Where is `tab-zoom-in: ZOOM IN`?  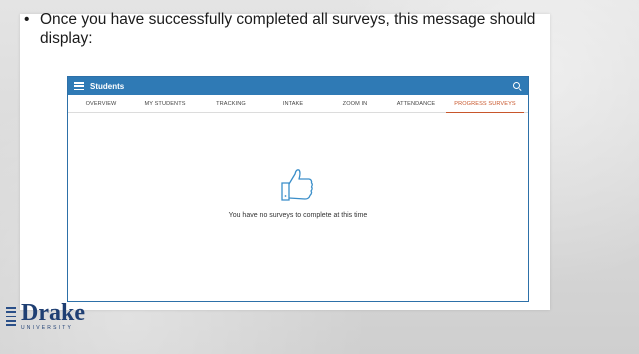
tab-zoom-in: ZOOM IN is located at coordinates (355, 103).